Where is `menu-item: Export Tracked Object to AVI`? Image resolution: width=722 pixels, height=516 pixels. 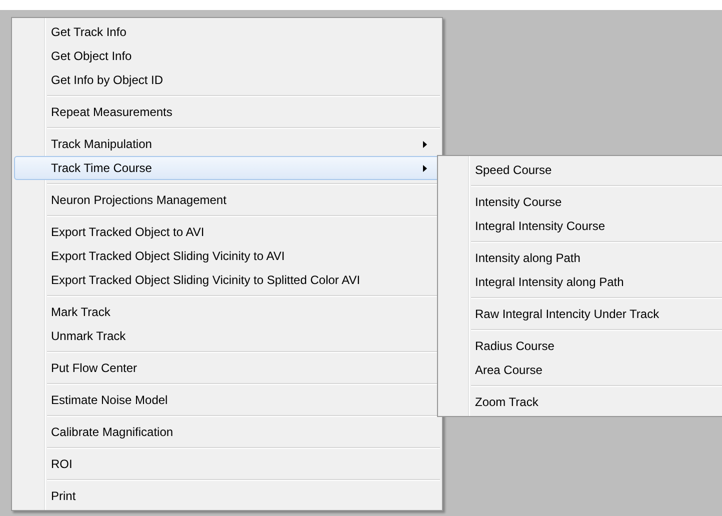 menu-item: Export Tracked Object to AVI is located at coordinates (227, 232).